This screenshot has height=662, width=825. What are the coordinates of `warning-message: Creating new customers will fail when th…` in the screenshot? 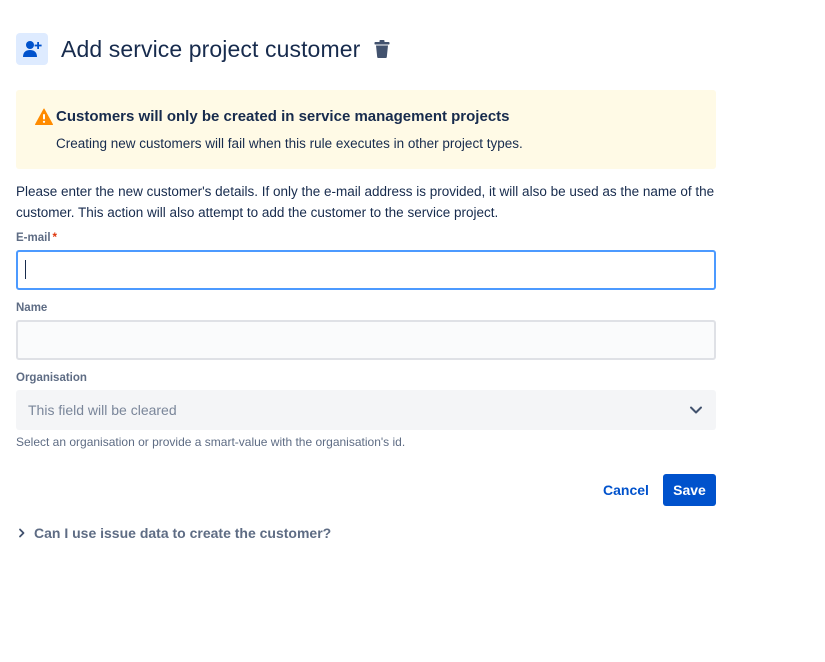 It's located at (289, 143).